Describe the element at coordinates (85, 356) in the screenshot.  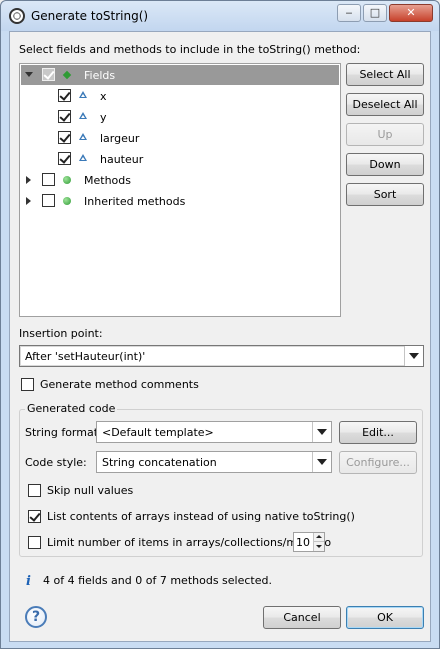
I see `insertion-point-value: After 'setHauteur(int)'` at that location.